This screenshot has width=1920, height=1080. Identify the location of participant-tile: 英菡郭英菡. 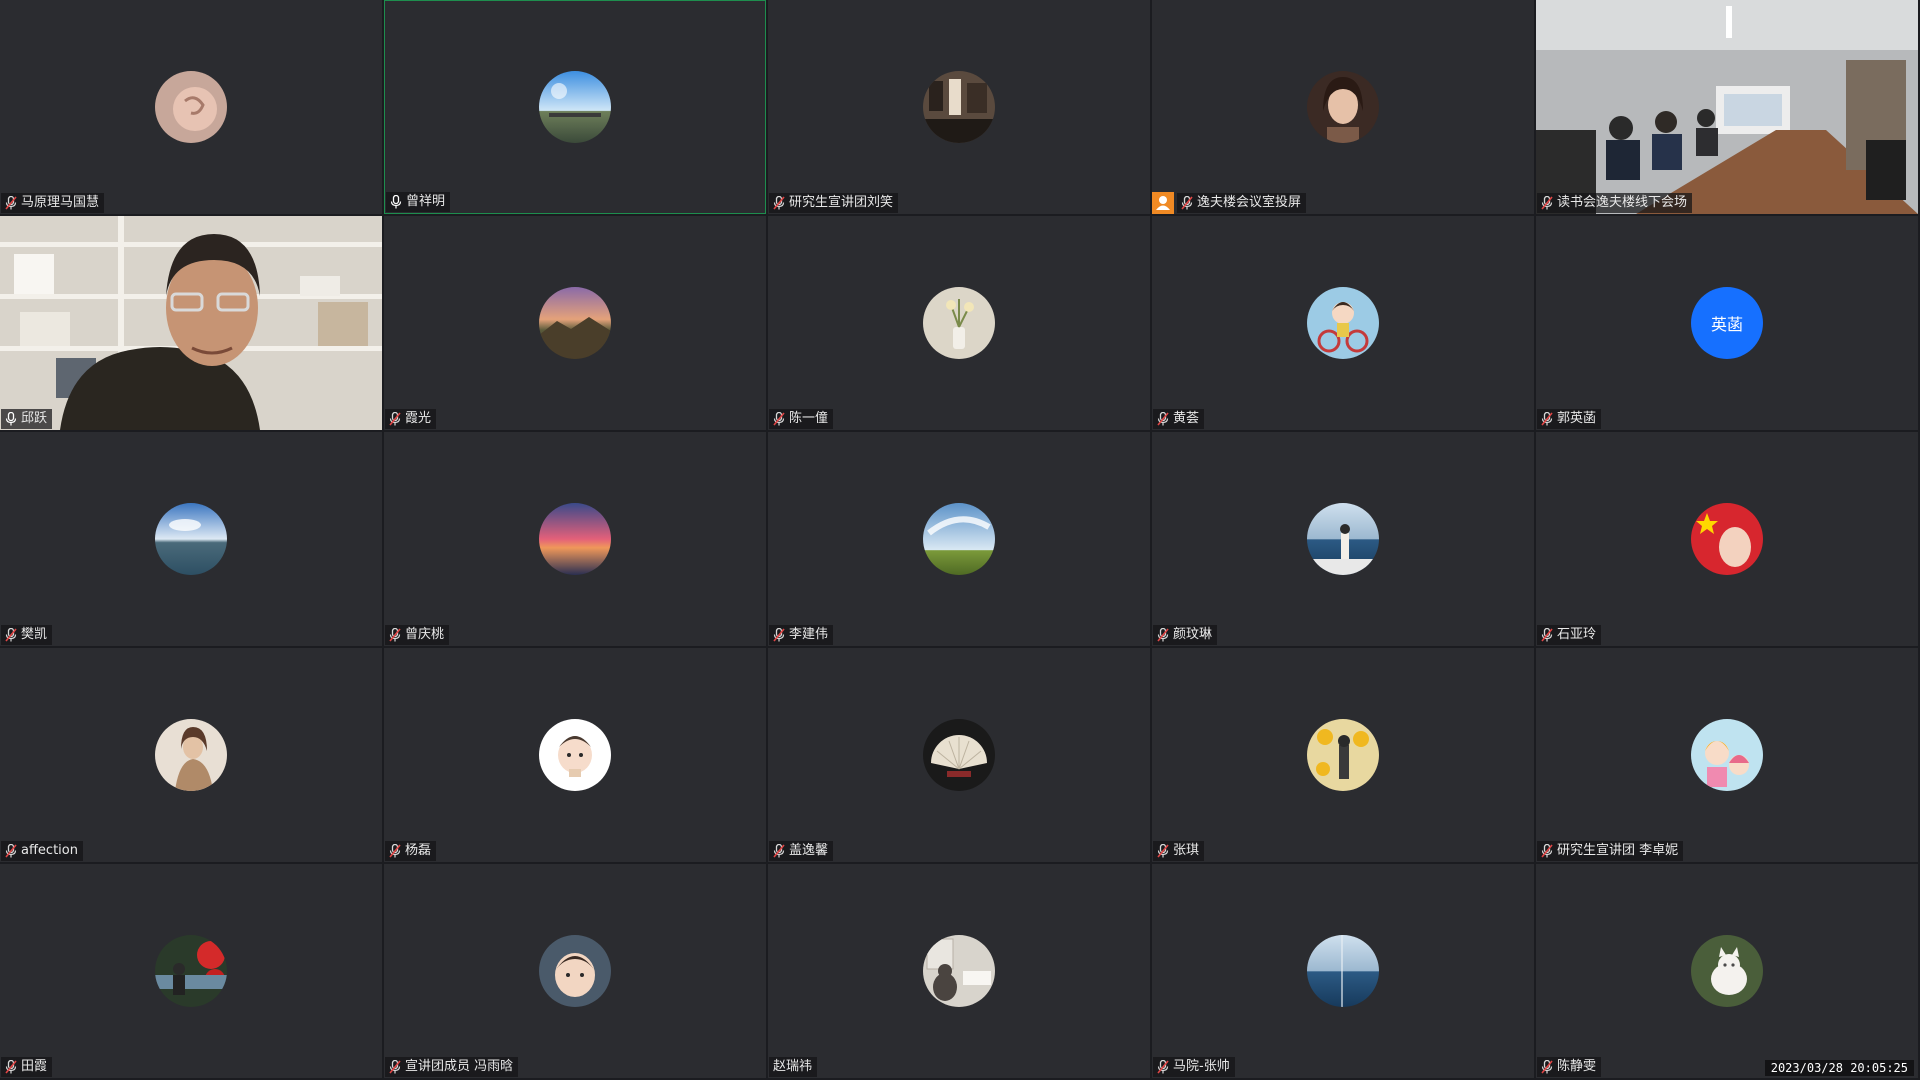
(1727, 323).